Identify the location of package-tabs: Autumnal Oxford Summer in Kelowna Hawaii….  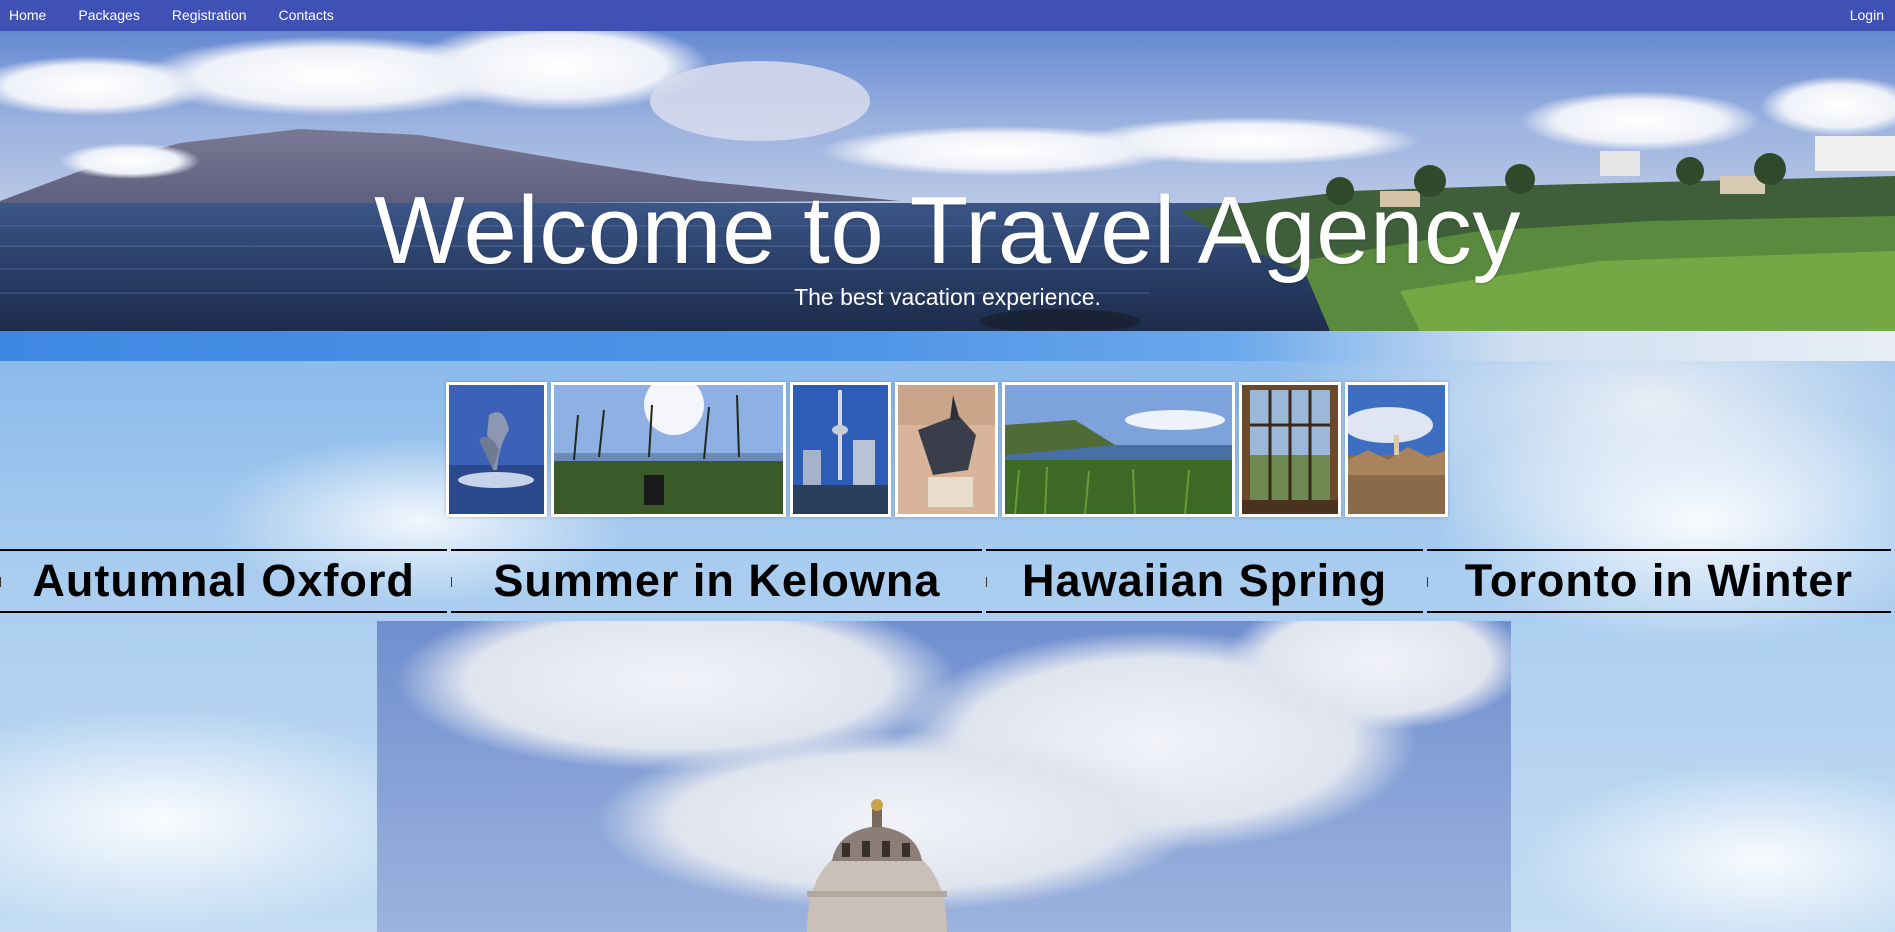
(947, 581).